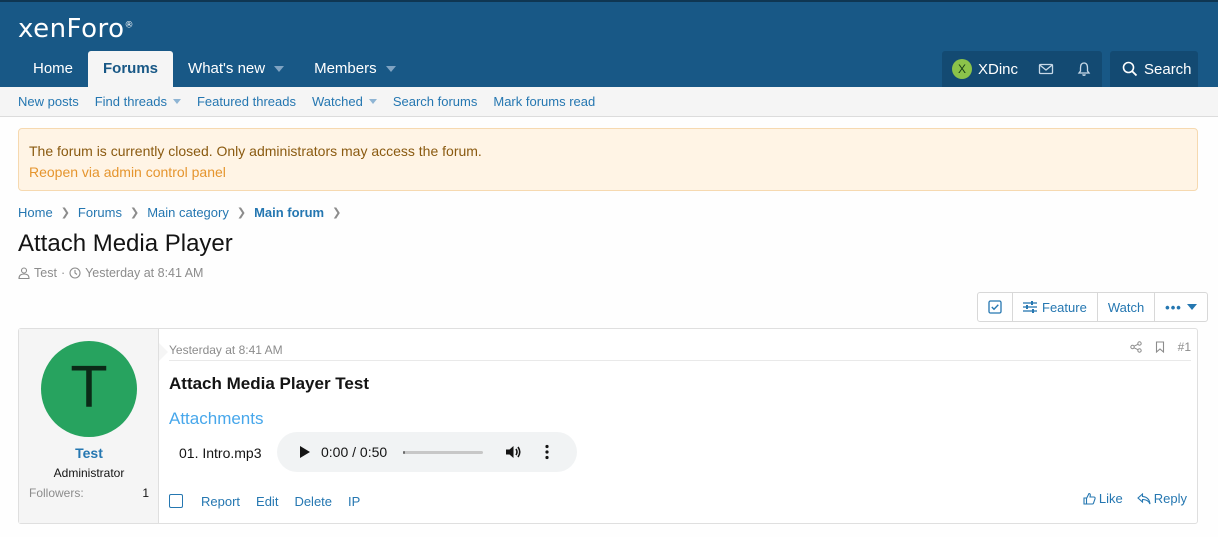  I want to click on nav-tab-label: What's new, so click(227, 68).